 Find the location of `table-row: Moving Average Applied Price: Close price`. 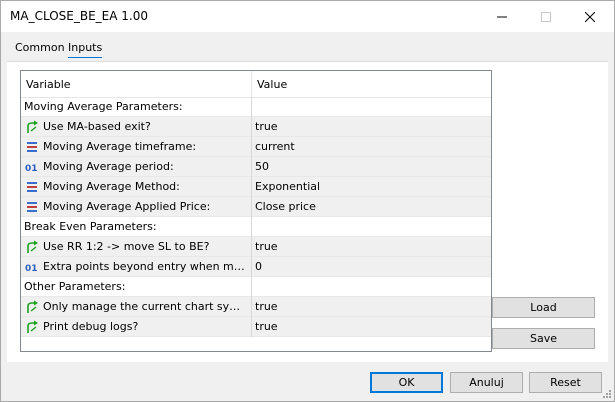

table-row: Moving Average Applied Price: Close price is located at coordinates (256, 207).